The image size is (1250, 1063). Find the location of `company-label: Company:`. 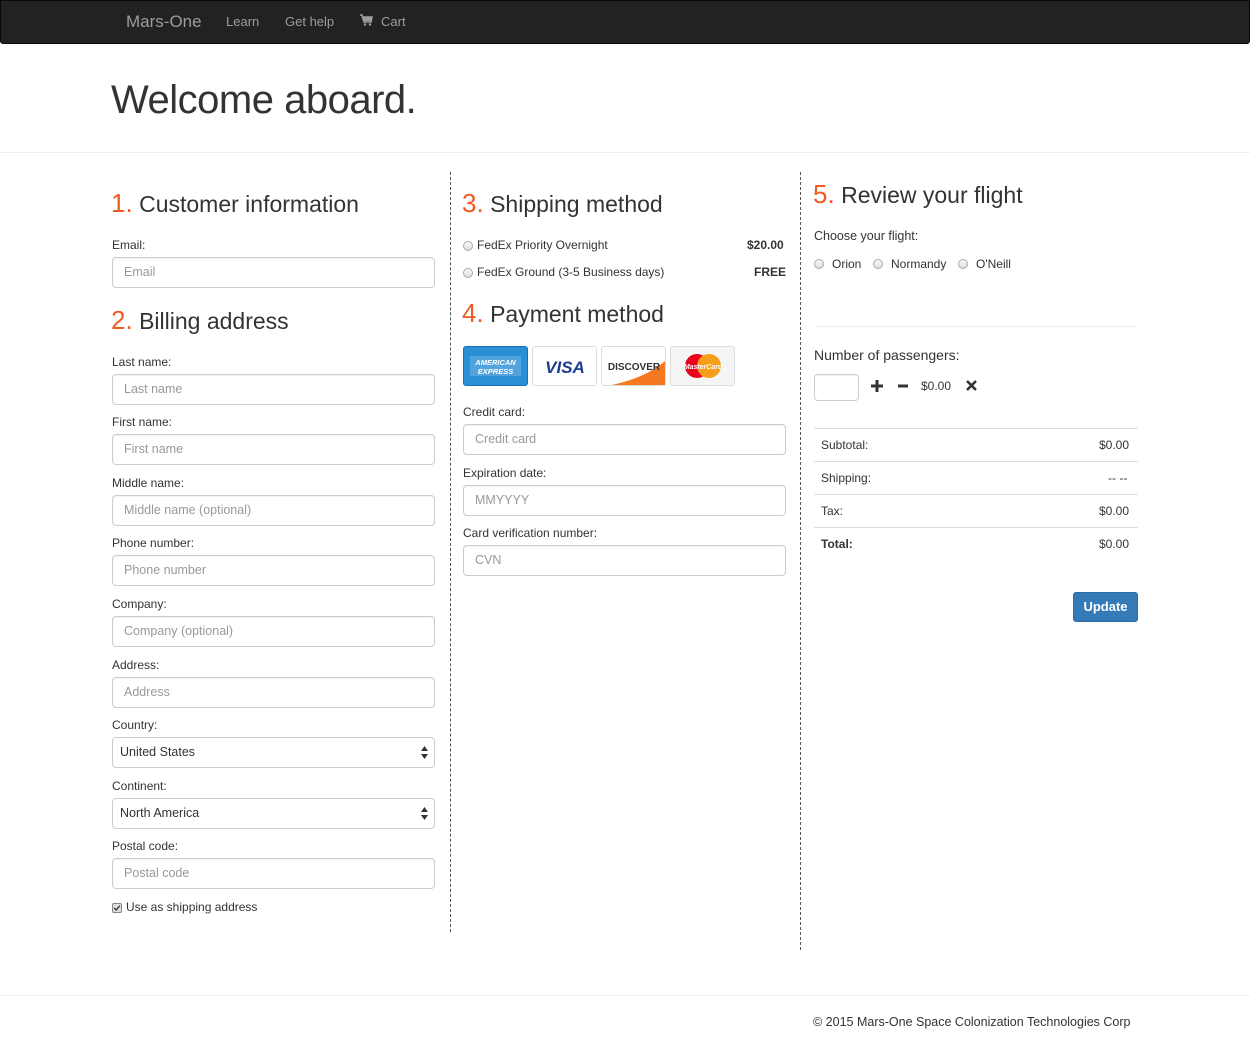

company-label: Company: is located at coordinates (139, 604).